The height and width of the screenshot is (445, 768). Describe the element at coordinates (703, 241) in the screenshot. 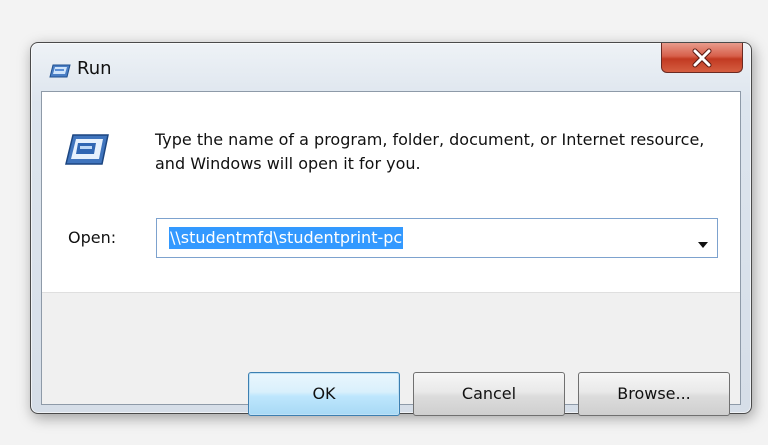

I see `dropdown-arrow-icon` at that location.